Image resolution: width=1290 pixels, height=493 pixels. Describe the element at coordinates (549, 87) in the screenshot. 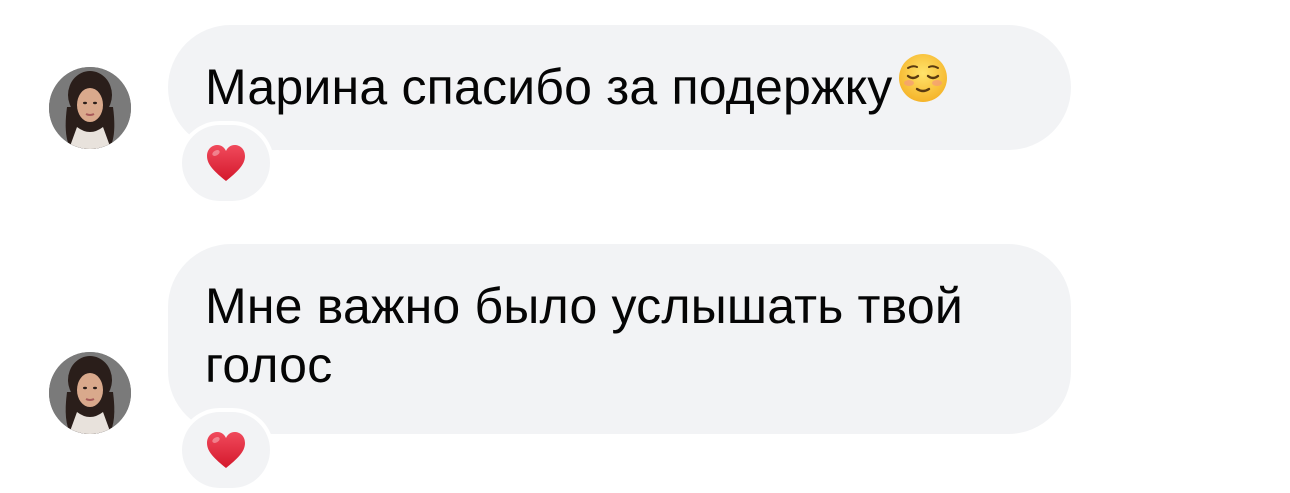

I see `message-text: Марина спасибо за подержку` at that location.